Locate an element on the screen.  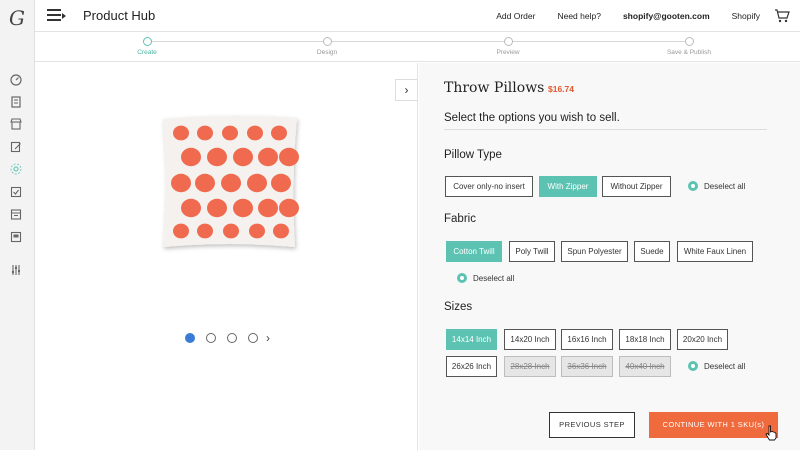
step-label-design: Design is located at coordinates (327, 52).